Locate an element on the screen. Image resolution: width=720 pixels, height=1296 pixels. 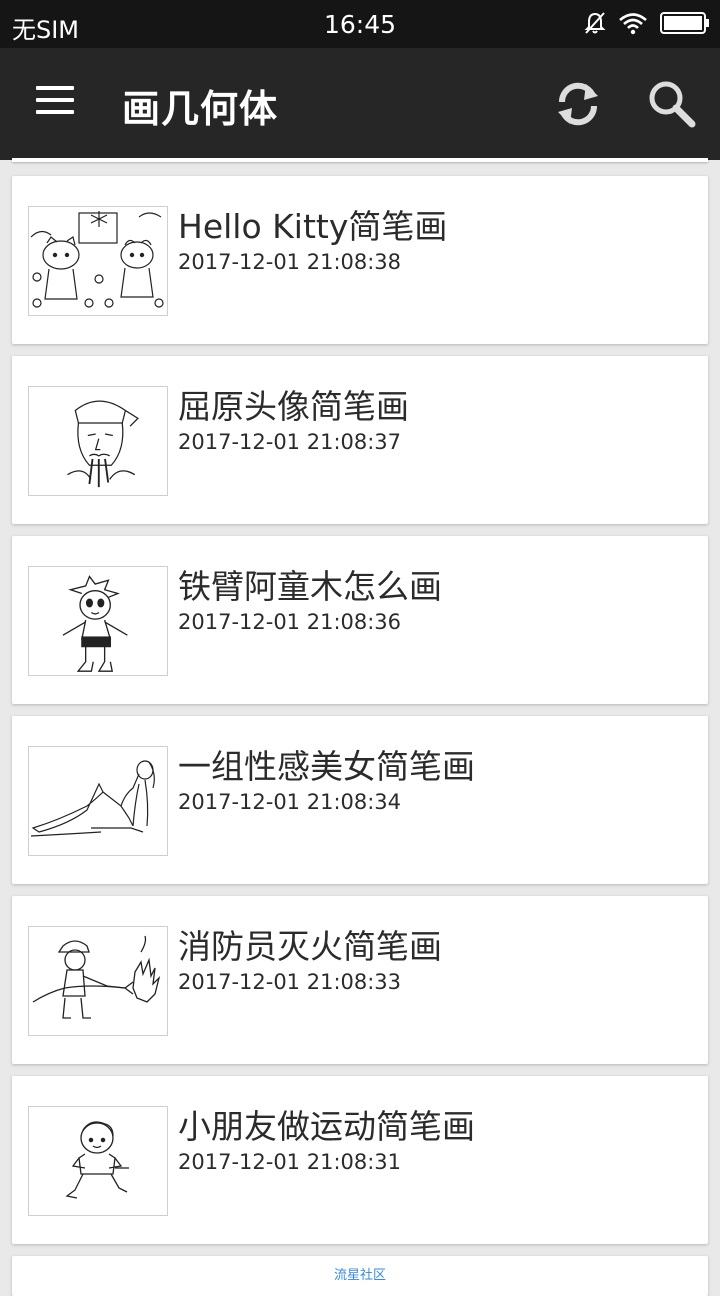
thumbnail-hello-kitty is located at coordinates (98, 261).